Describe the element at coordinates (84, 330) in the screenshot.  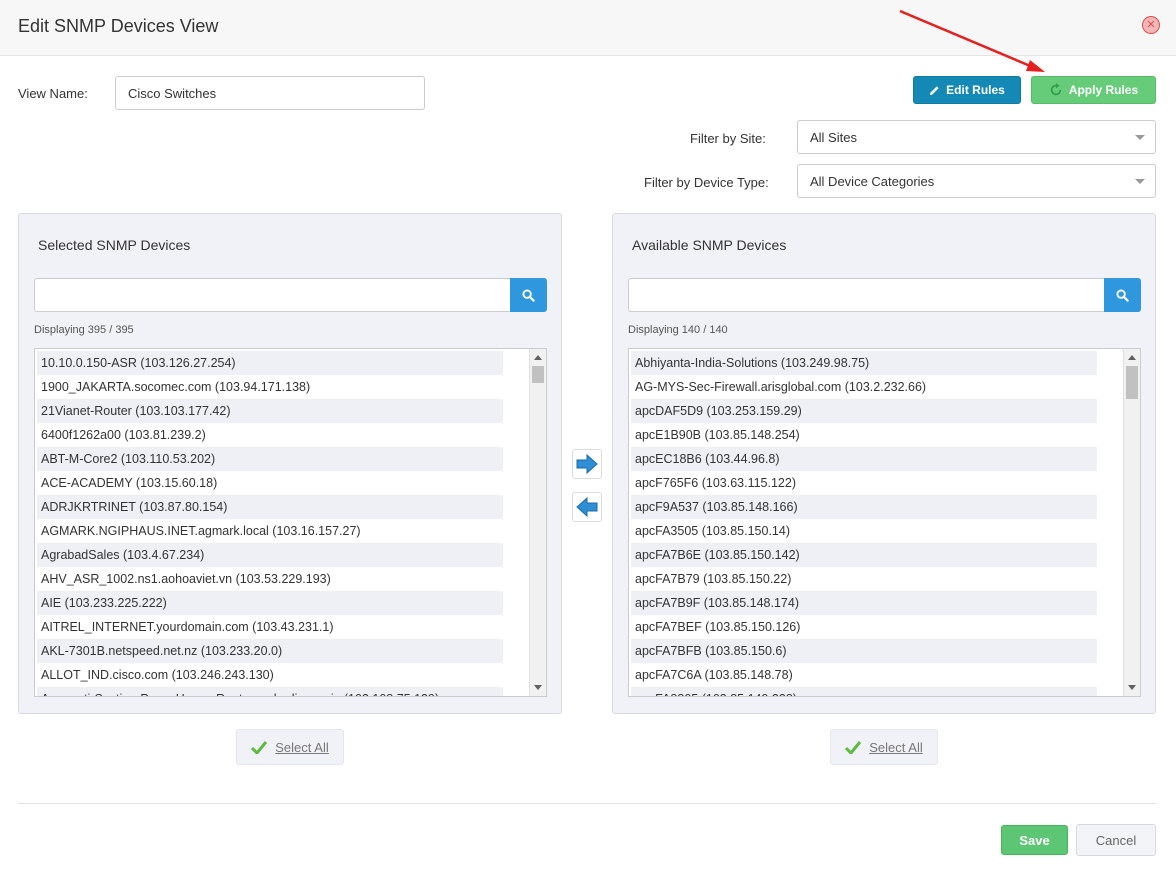
I see `selected-count: Displaying 395 / 395` at that location.